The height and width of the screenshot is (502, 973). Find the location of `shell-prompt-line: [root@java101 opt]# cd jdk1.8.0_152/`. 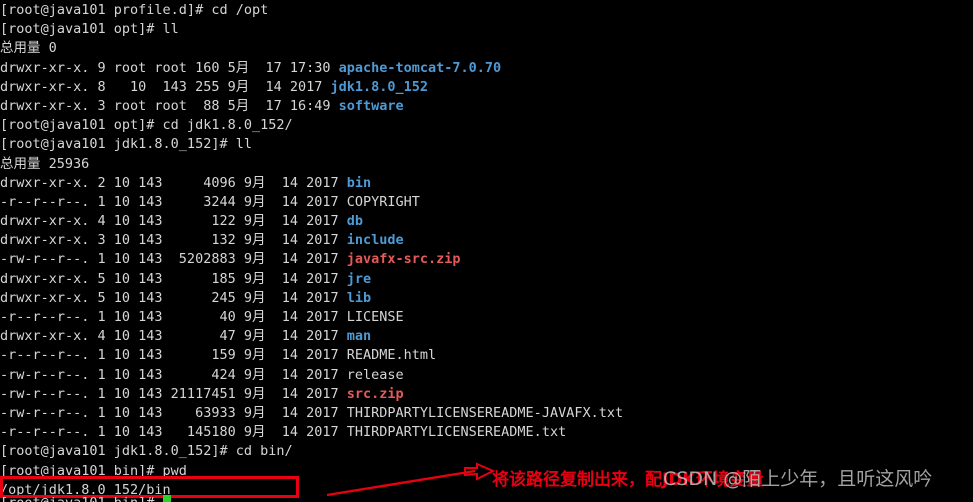

shell-prompt-line: [root@java101 opt]# cd jdk1.8.0_152/ is located at coordinates (146, 125).